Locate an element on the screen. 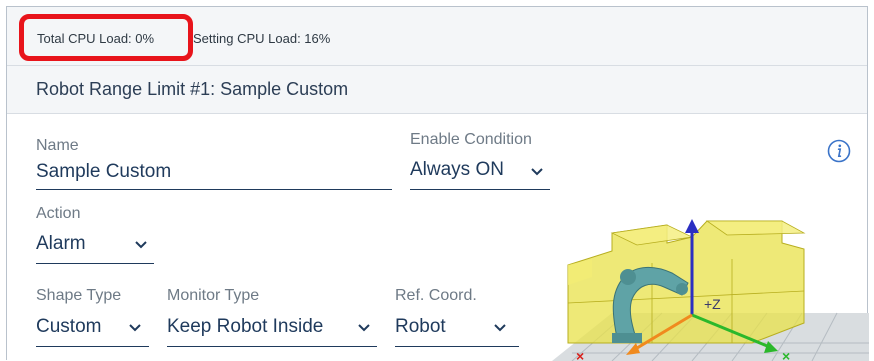 This screenshot has height=361, width=874. highlight-annotation is located at coordinates (106, 37).